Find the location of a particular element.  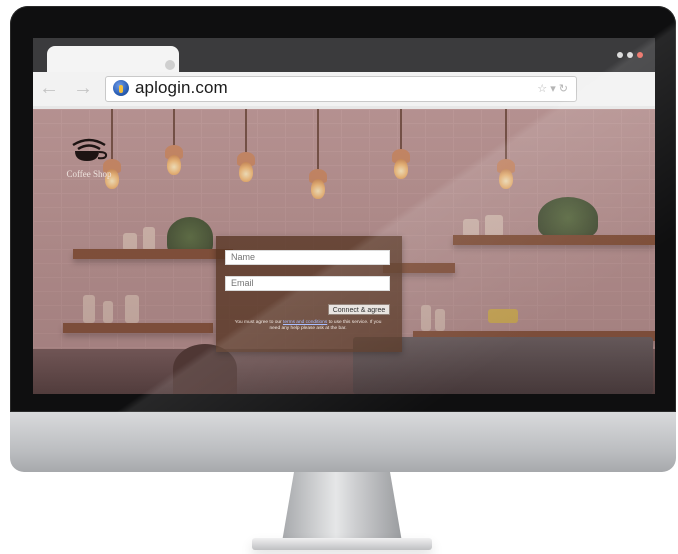

bookmark-reload-icons: ☆ ▾ ↻ is located at coordinates (552, 88).